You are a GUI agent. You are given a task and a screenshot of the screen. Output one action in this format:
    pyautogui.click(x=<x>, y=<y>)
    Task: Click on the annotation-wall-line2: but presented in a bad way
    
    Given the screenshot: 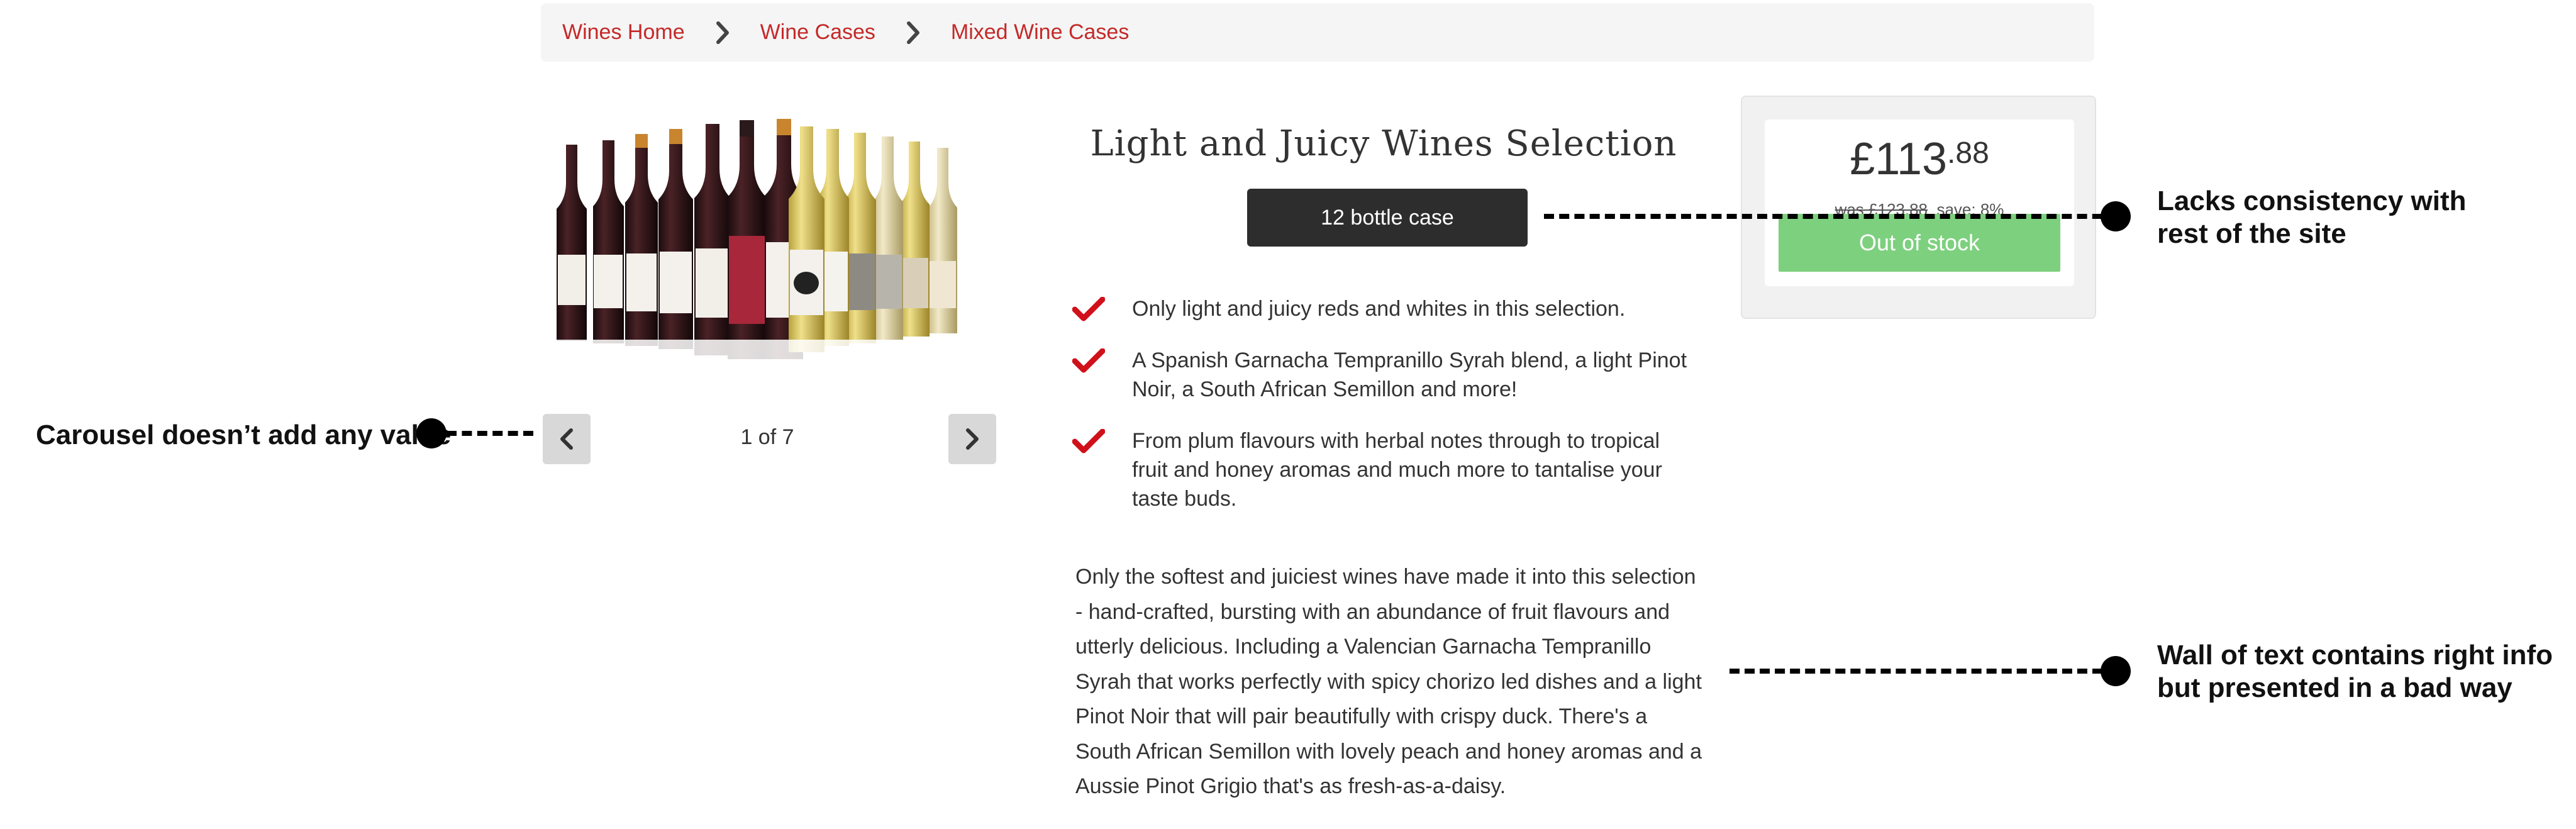 What is the action you would take?
    pyautogui.click(x=2334, y=687)
    